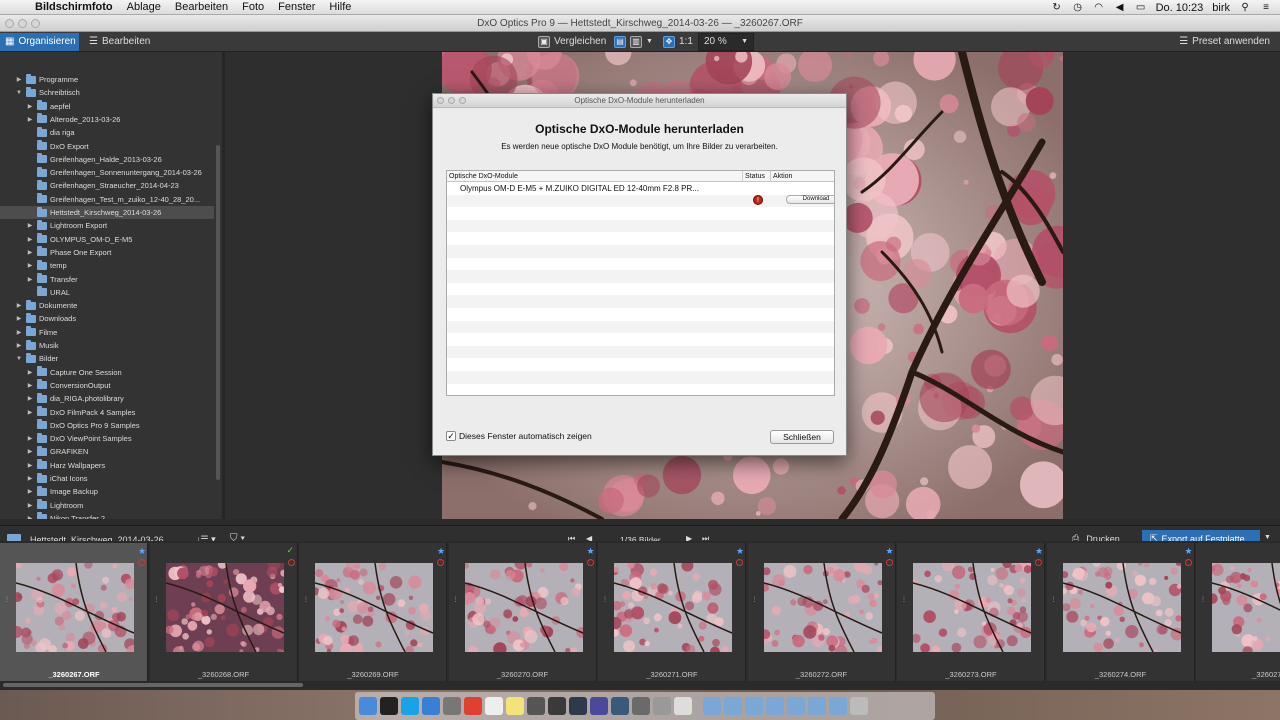 Image resolution: width=1280 pixels, height=720 pixels. Describe the element at coordinates (253, 7) in the screenshot. I see `menu-foto: Foto` at that location.